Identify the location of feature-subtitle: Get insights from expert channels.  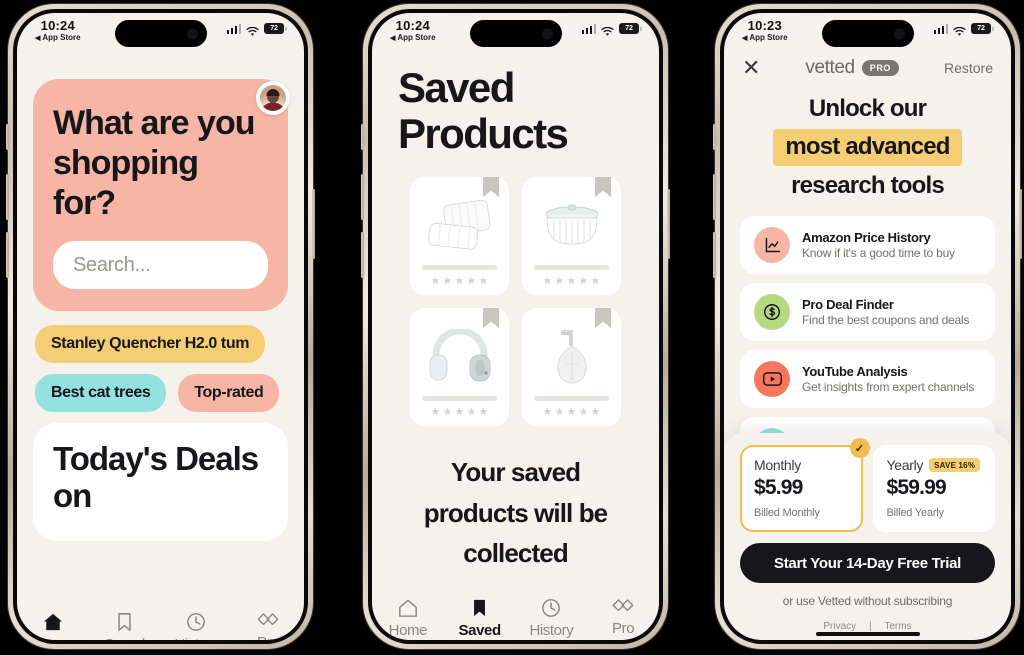
(888, 387).